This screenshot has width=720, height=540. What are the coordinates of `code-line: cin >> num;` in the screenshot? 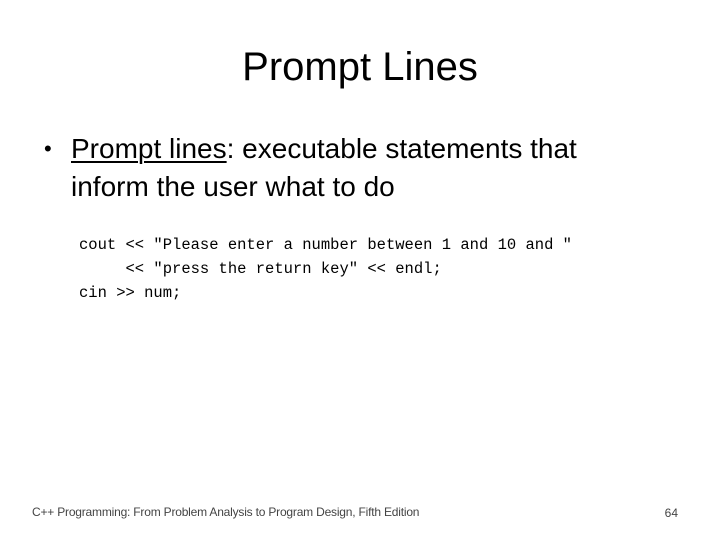 It's located at (130, 293).